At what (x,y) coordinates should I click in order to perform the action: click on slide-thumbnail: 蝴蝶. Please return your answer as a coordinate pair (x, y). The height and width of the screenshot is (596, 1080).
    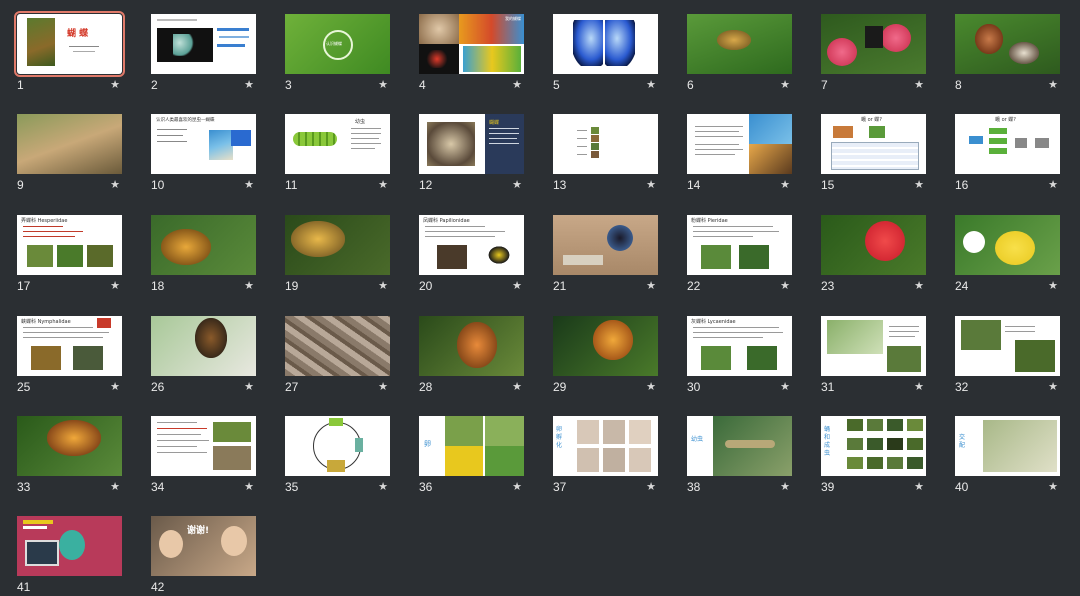
    Looking at the image, I should click on (471, 144).